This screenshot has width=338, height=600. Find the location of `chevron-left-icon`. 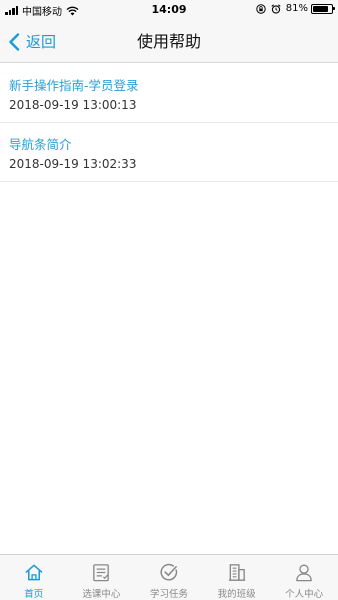

chevron-left-icon is located at coordinates (14, 41).